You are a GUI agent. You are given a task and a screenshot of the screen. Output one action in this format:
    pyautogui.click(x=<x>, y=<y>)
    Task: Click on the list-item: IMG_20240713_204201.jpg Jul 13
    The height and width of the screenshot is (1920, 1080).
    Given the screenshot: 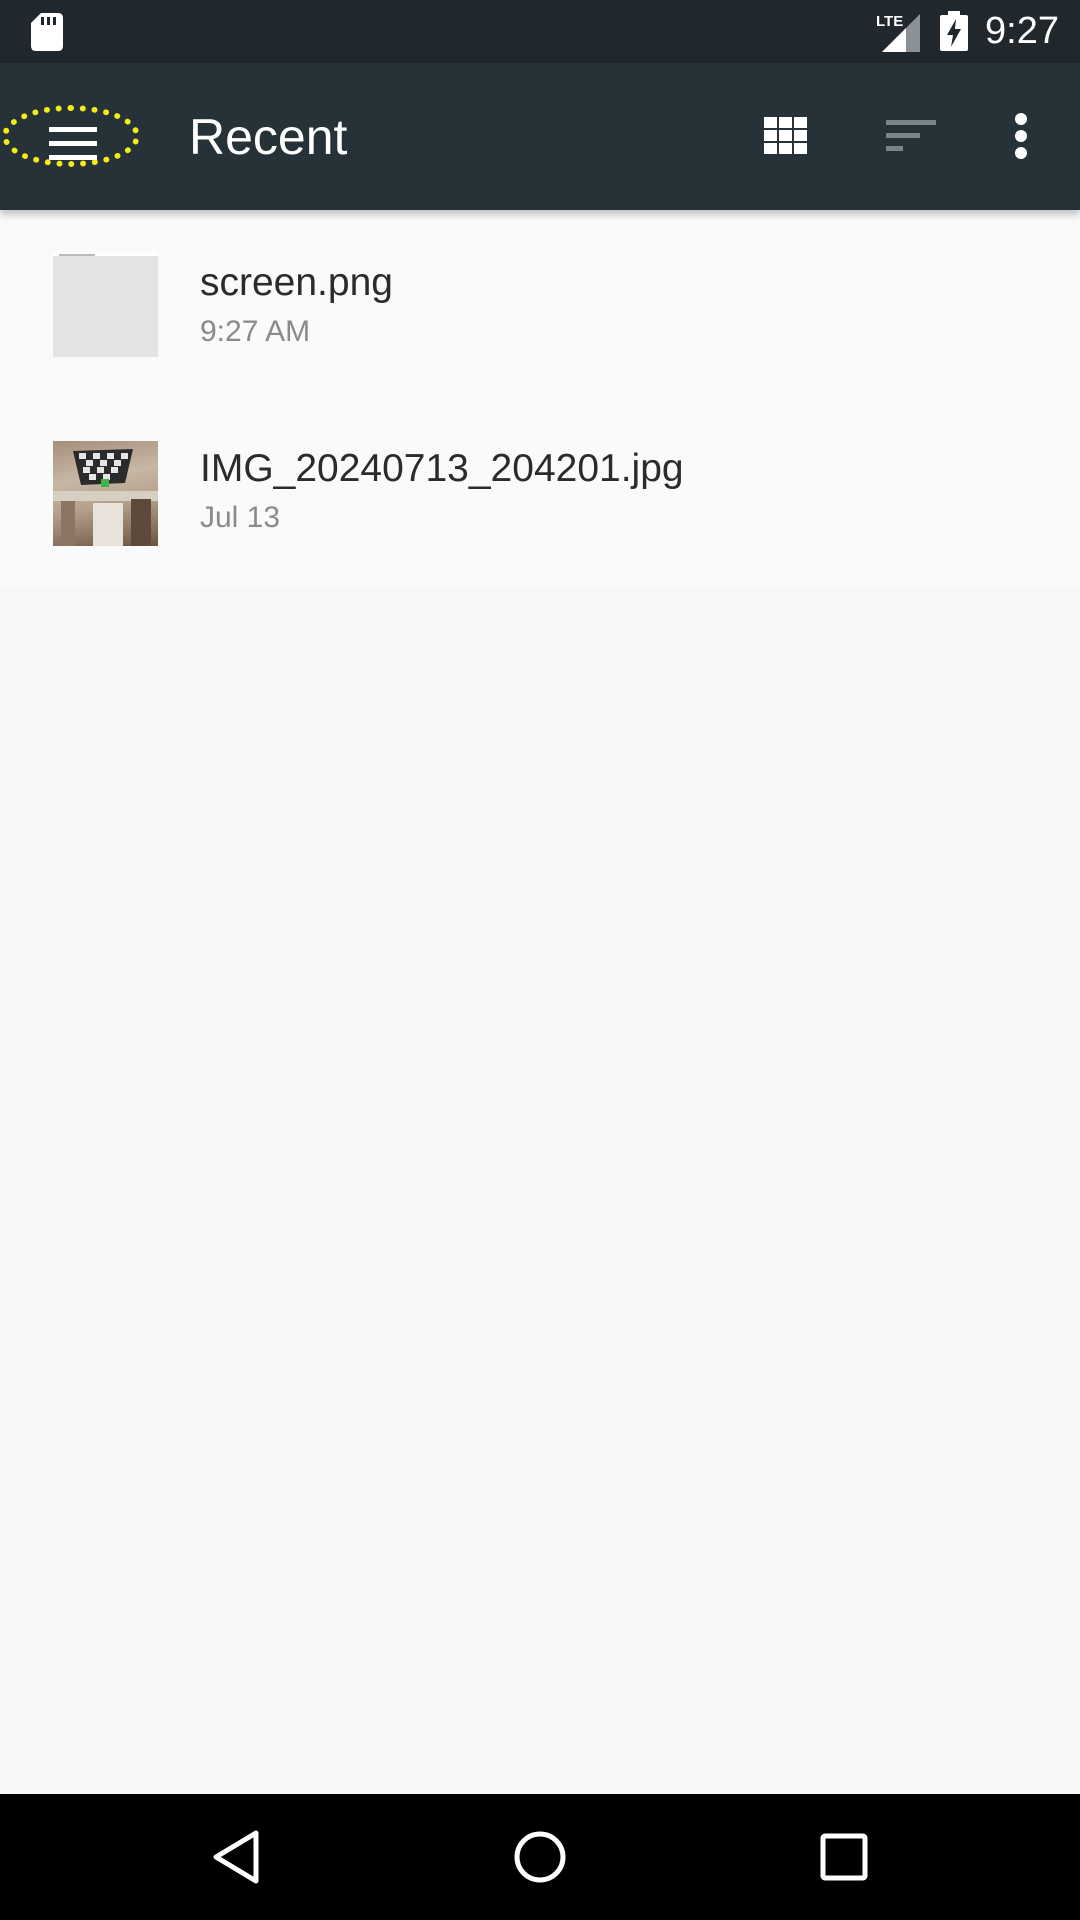 What is the action you would take?
    pyautogui.click(x=540, y=492)
    